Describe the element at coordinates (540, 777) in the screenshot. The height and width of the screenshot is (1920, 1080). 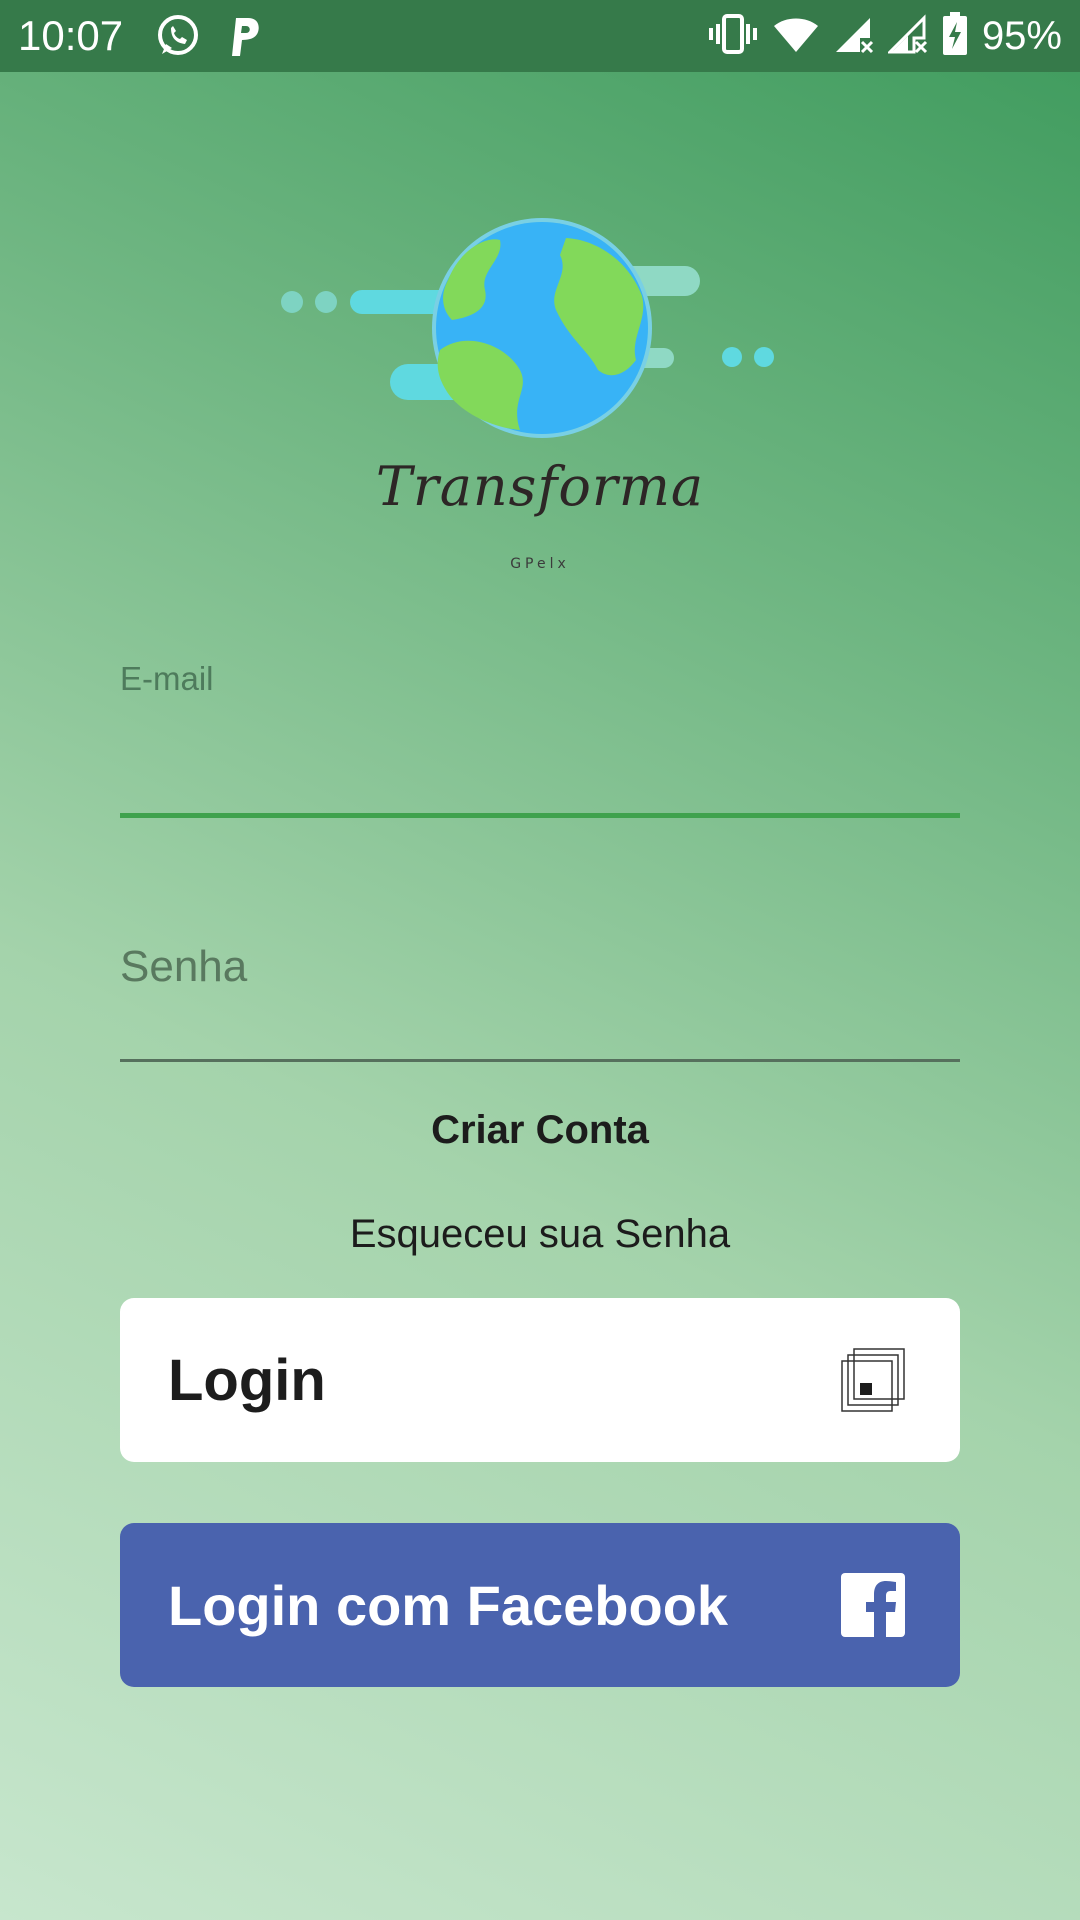
I see `email-input` at that location.